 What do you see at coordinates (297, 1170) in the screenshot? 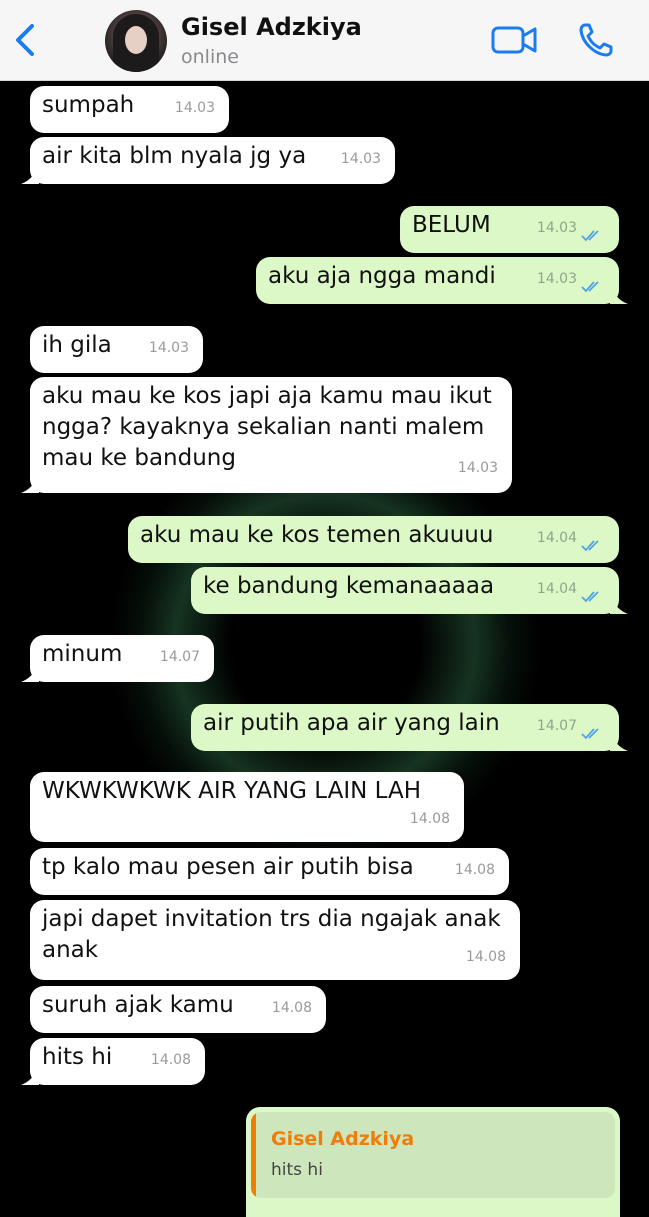
I see `quoted-text: hits hi` at bounding box center [297, 1170].